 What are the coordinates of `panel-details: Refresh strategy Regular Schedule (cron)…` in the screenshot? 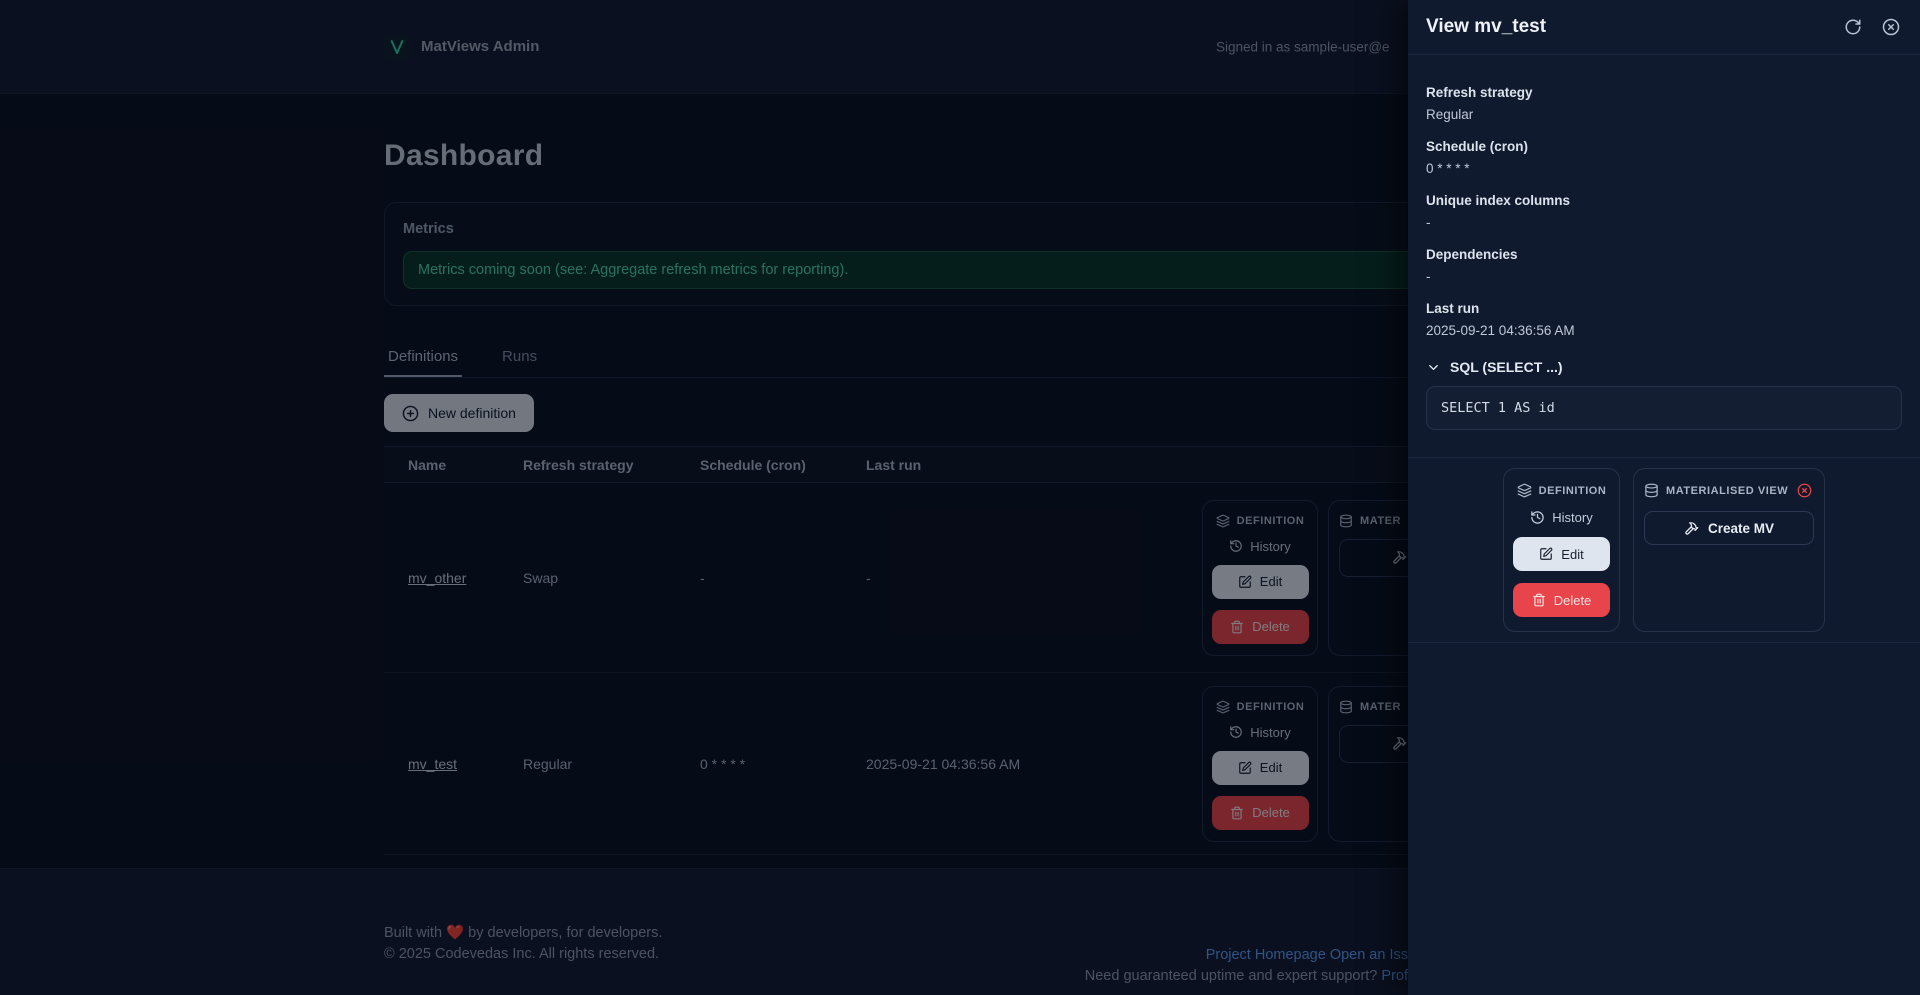 It's located at (1664, 242).